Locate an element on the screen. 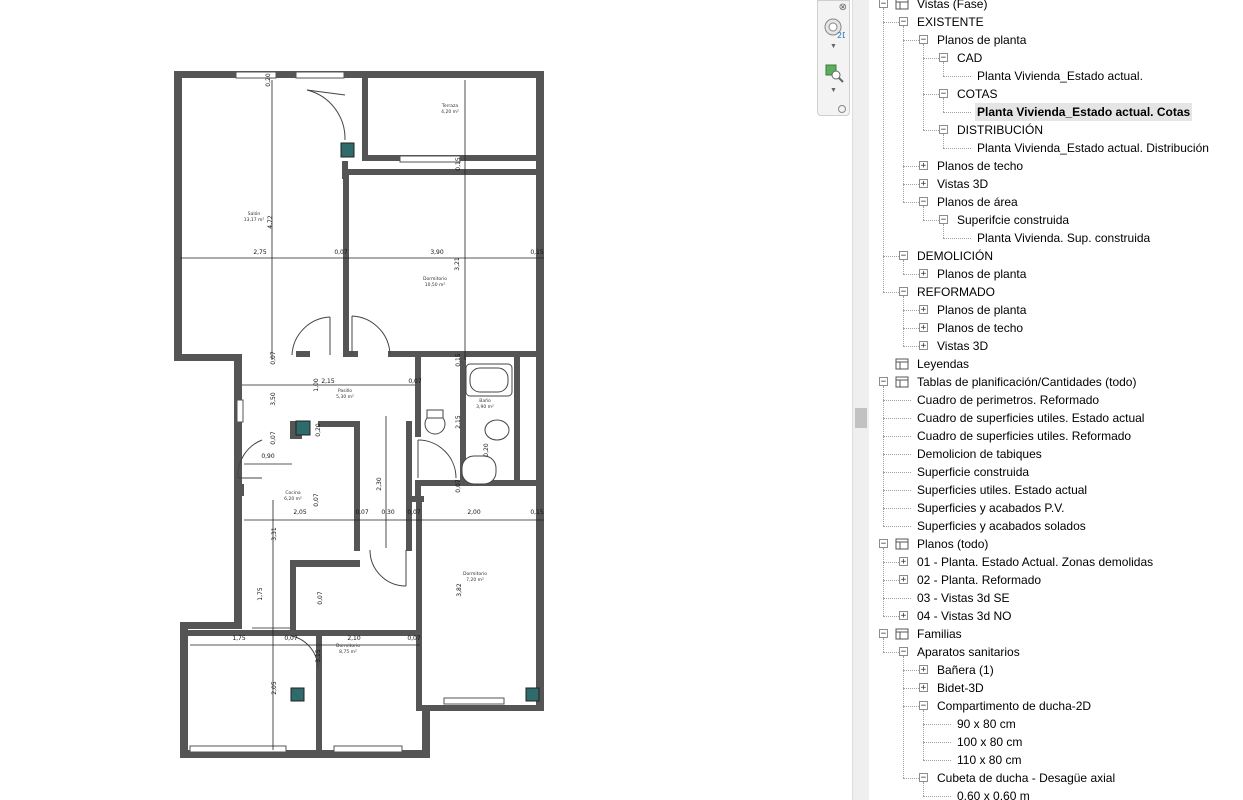 This screenshot has width=1243, height=800. tree-item: 0,60 x 0,60 m is located at coordinates (1056, 793).